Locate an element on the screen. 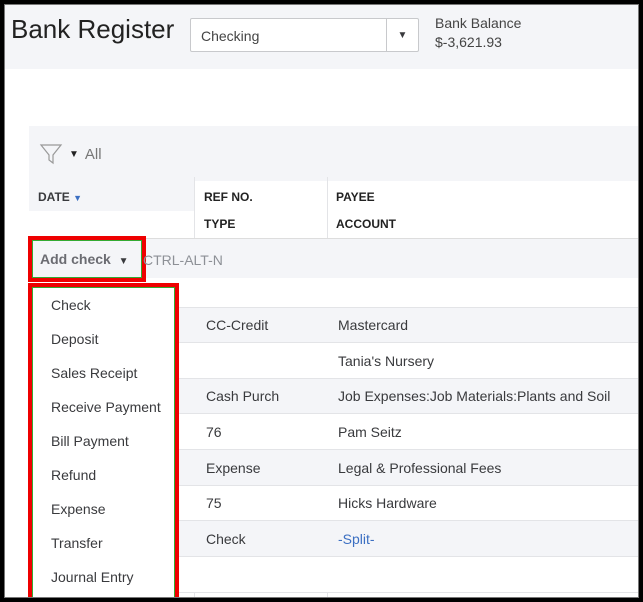 The width and height of the screenshot is (643, 602). filter-button: ▼ All is located at coordinates (70, 154).